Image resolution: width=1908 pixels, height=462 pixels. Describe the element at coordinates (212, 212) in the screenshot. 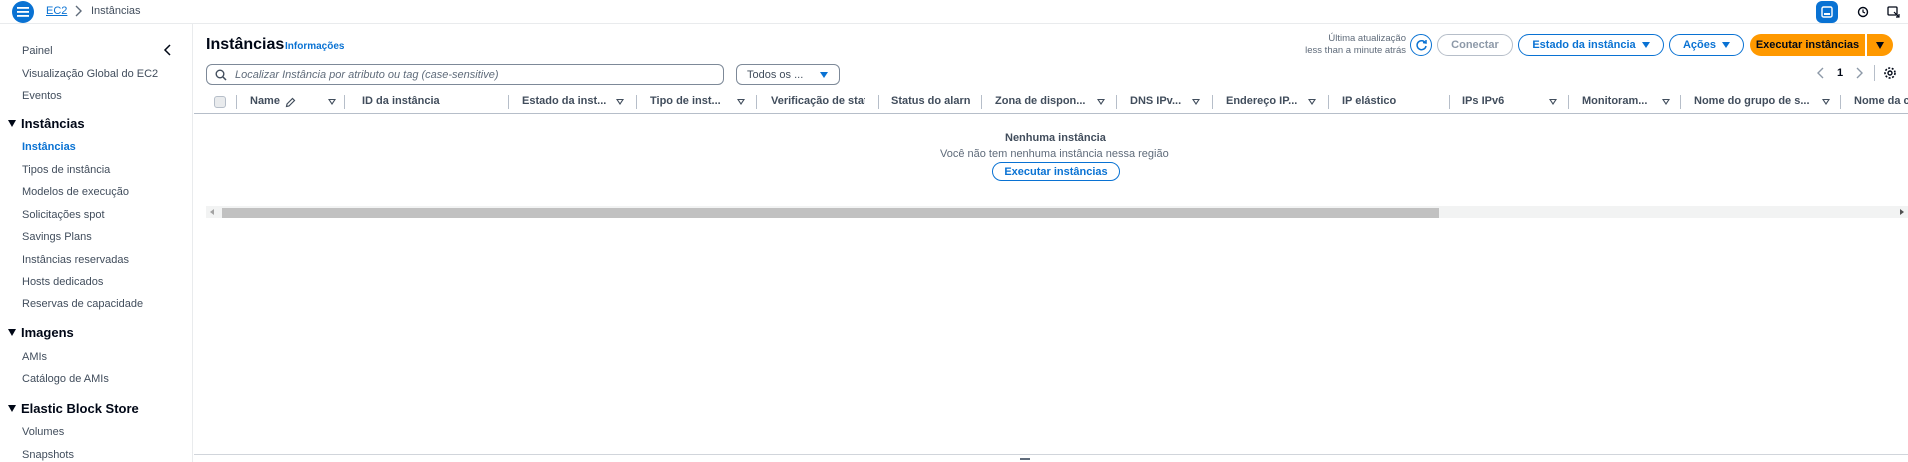

I see `scroll-left-icon` at that location.